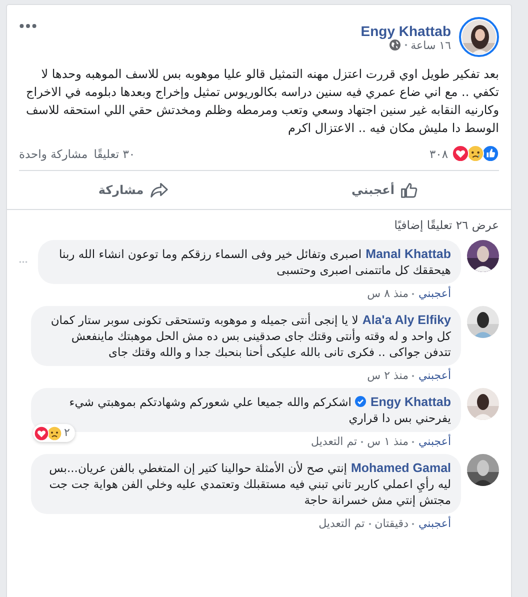 The image size is (528, 597). Describe the element at coordinates (438, 153) in the screenshot. I see `reaction-count: ٣٠٨` at that location.